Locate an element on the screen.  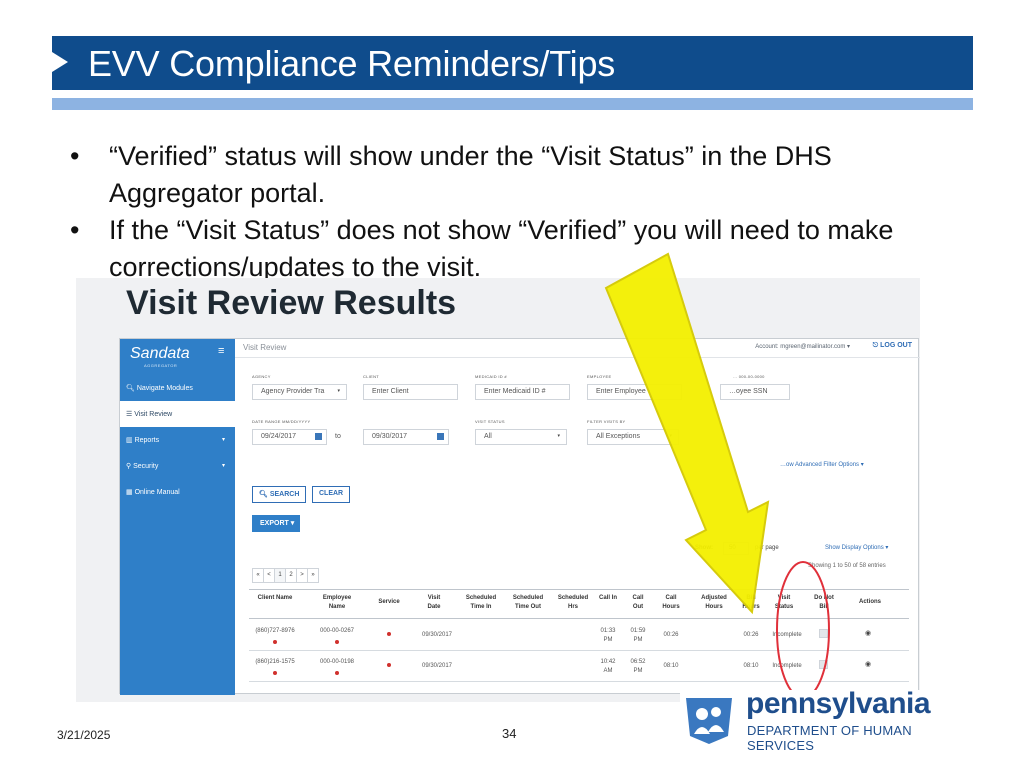
column-header: Scheduled Time Out is located at coordinates (528, 603).